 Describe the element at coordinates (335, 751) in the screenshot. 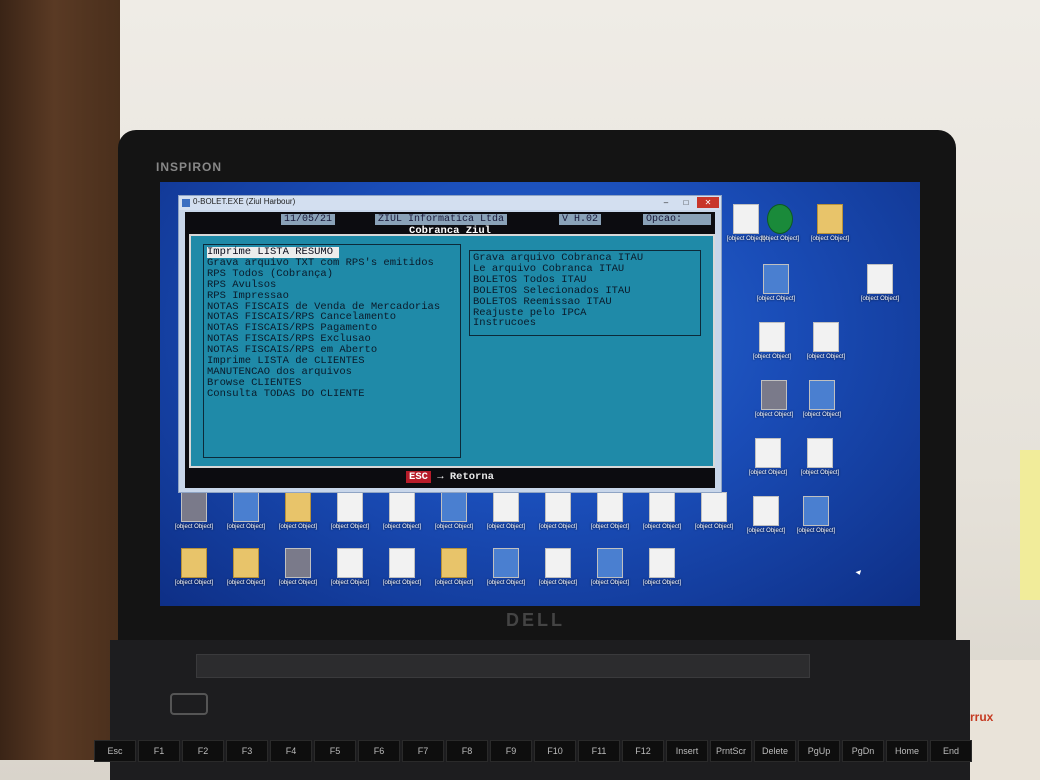

I see `key-5: F5` at that location.